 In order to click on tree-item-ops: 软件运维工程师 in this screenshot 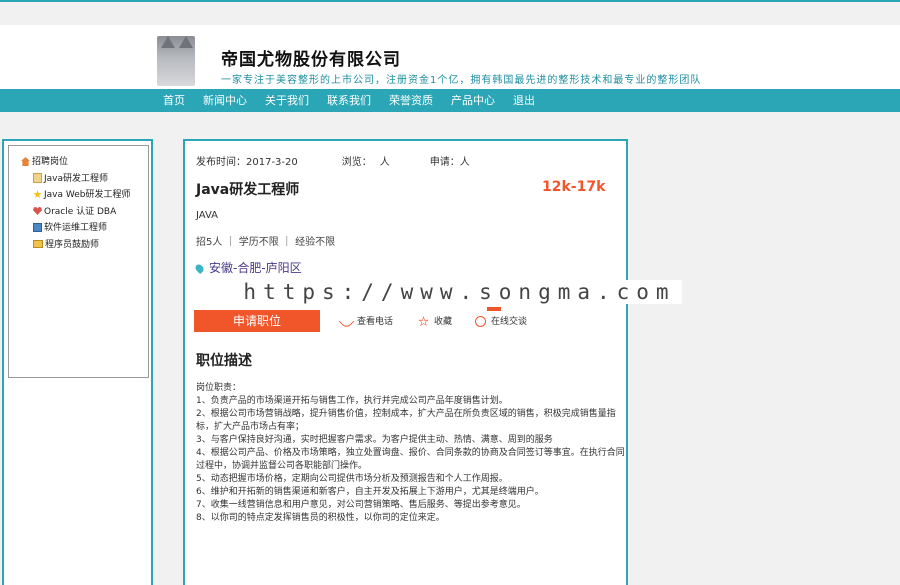, I will do `click(76, 228)`.